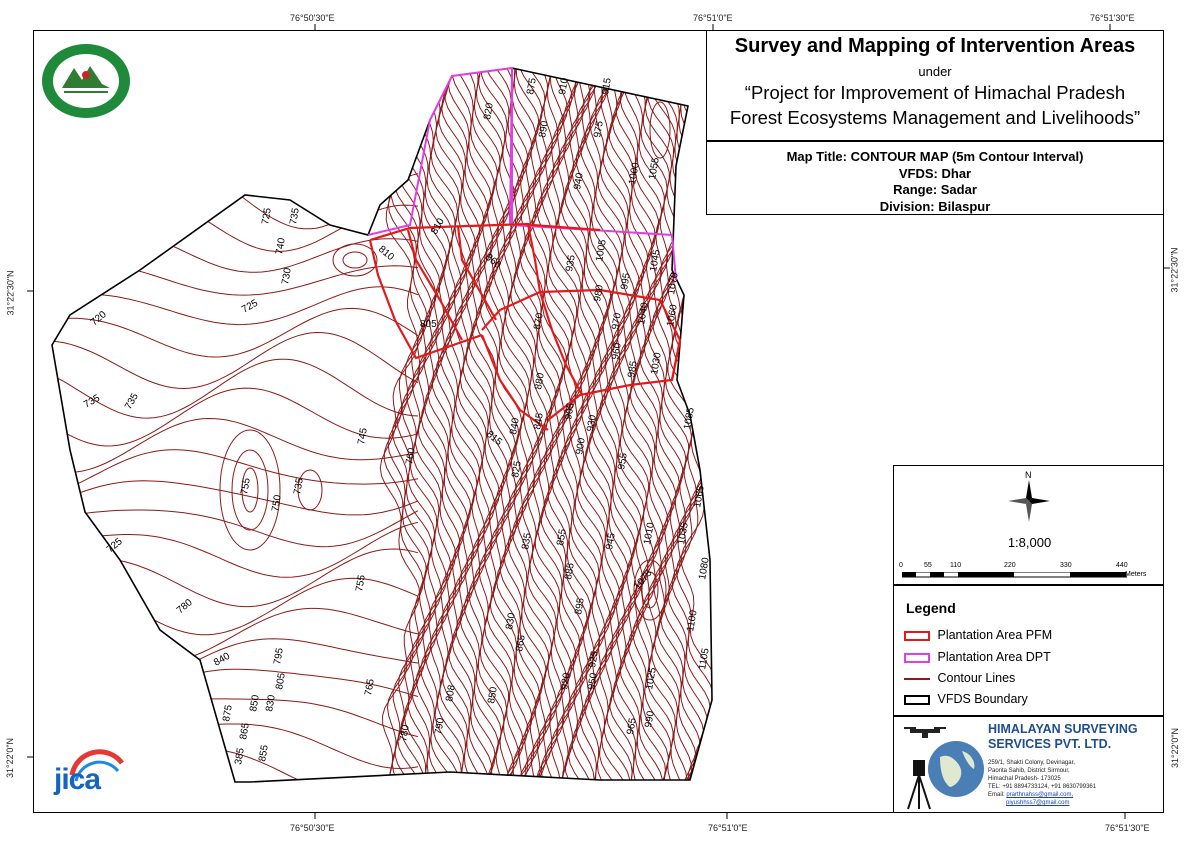 The height and width of the screenshot is (848, 1200). What do you see at coordinates (995, 635) in the screenshot?
I see `legend-label-pfm: Plantation Area PFM` at bounding box center [995, 635].